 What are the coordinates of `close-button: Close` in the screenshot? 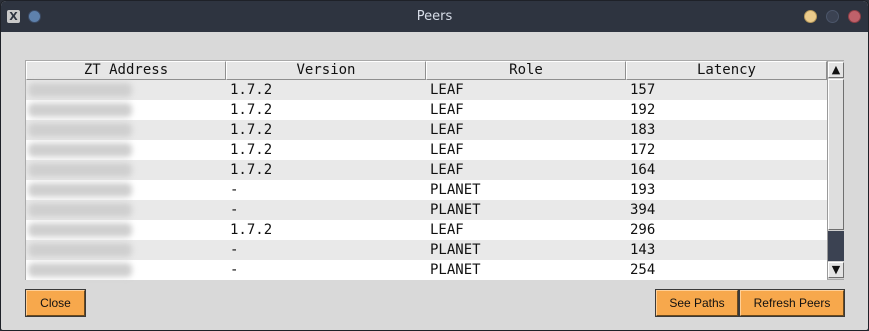 It's located at (55, 303).